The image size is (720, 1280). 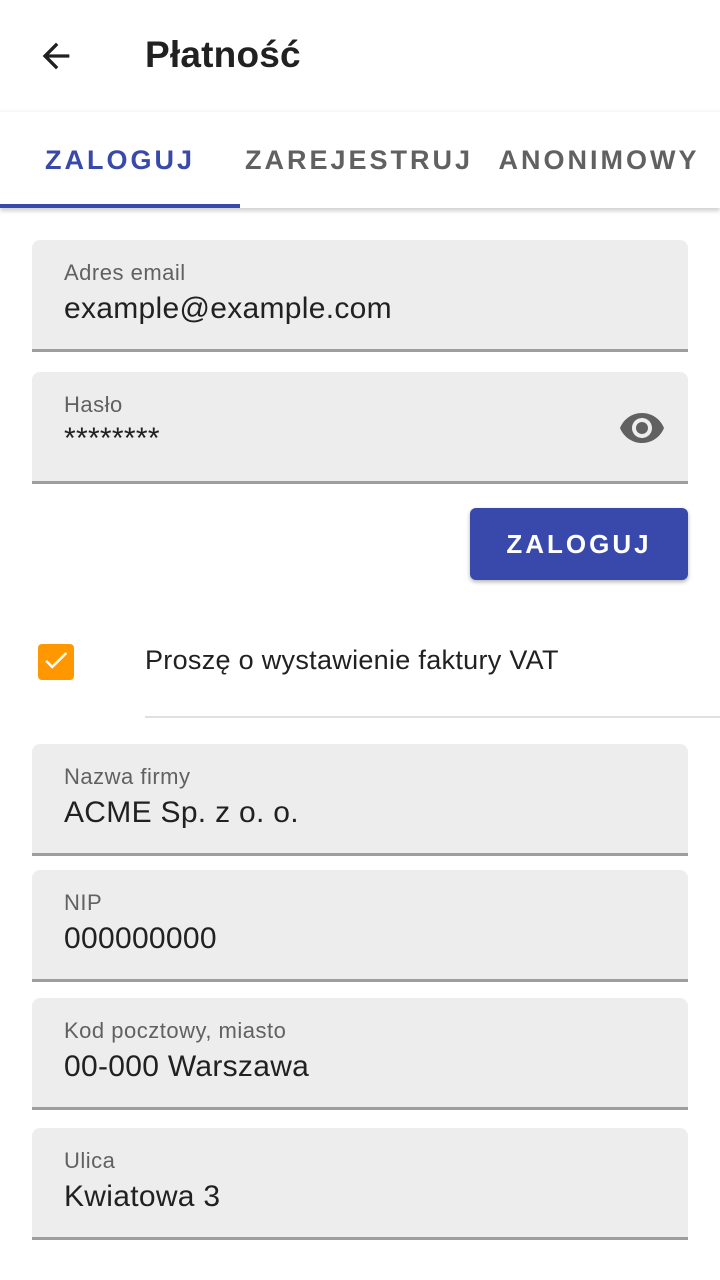 I want to click on nip-value: 000000000, so click(x=140, y=938).